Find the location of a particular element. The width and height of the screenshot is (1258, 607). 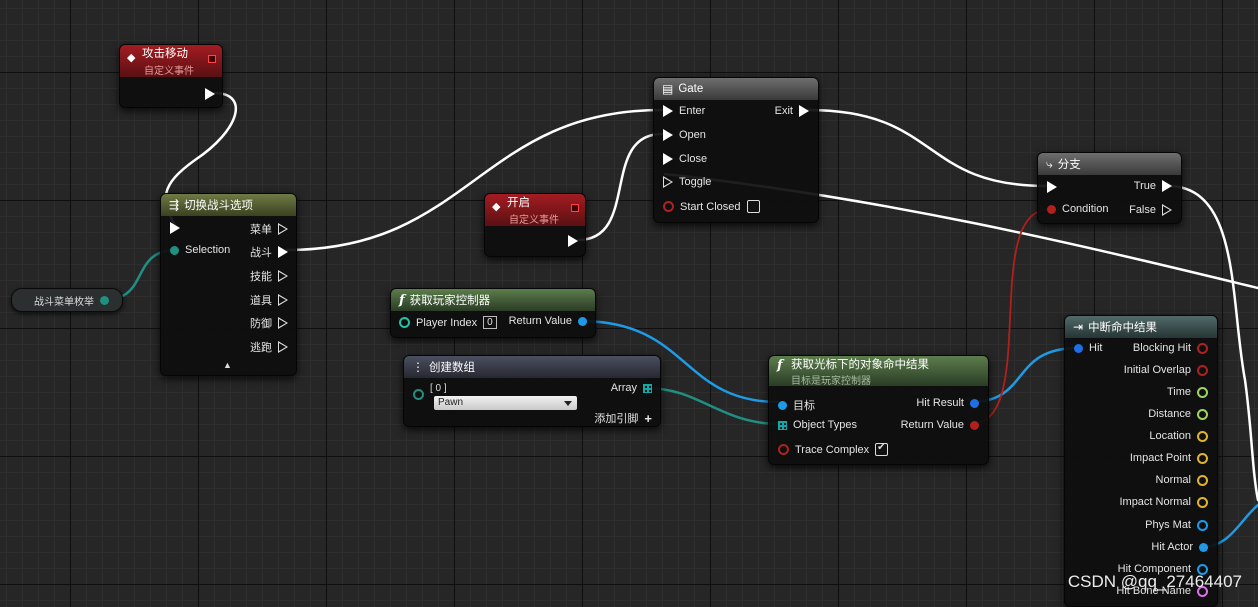

player-index-input: 0 is located at coordinates (490, 322).